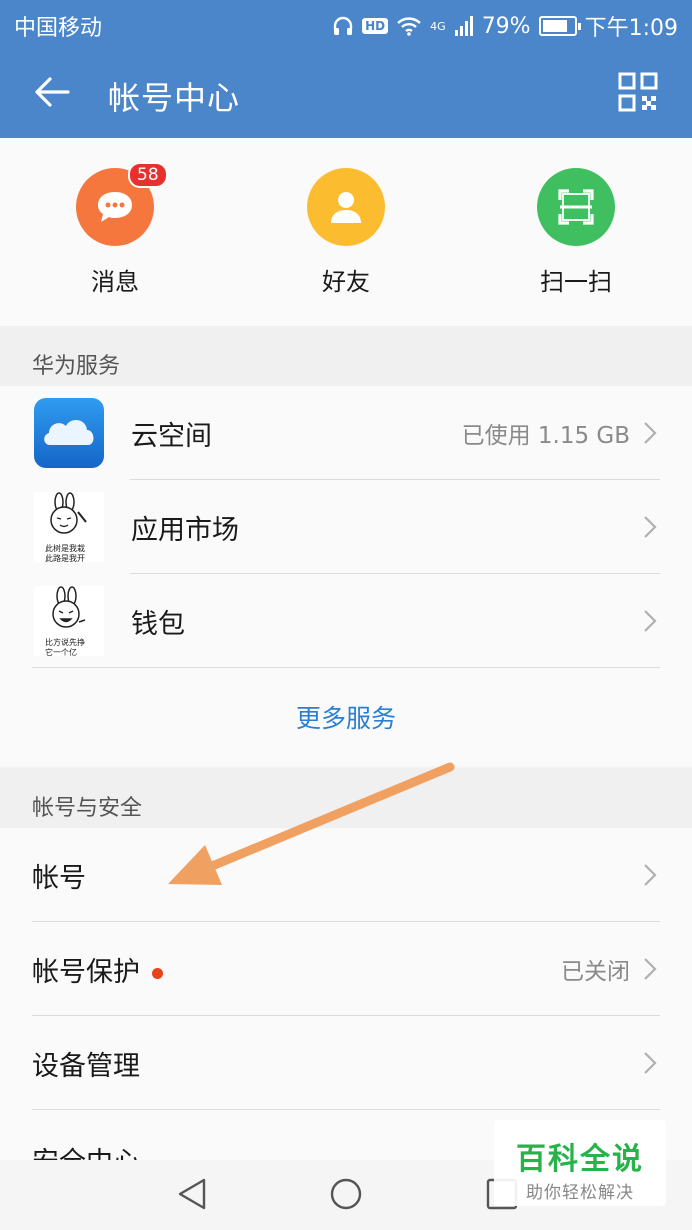 Image resolution: width=692 pixels, height=1230 pixels. What do you see at coordinates (346, 875) in the screenshot?
I see `list-item-account: 帐号` at bounding box center [346, 875].